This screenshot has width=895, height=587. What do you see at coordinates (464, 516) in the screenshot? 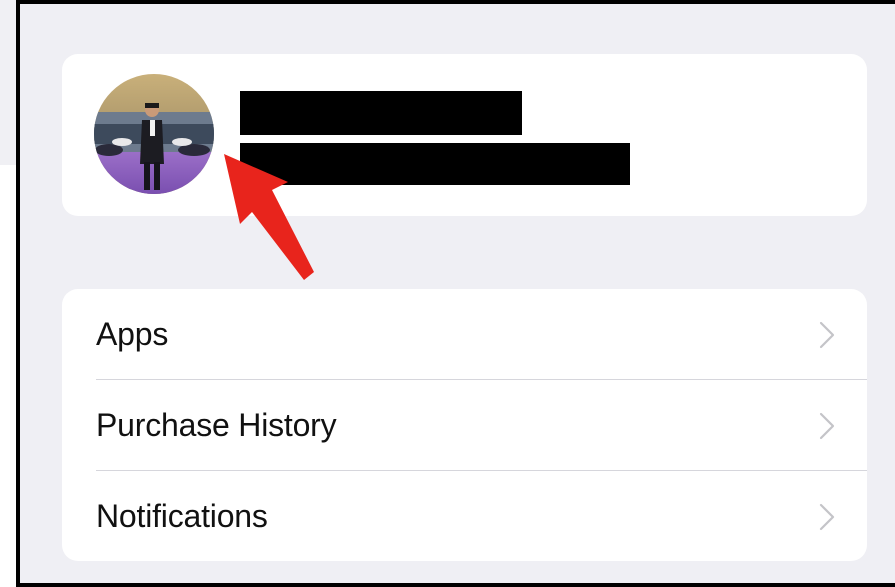
I see `menu-row-notifications: Notifications` at bounding box center [464, 516].